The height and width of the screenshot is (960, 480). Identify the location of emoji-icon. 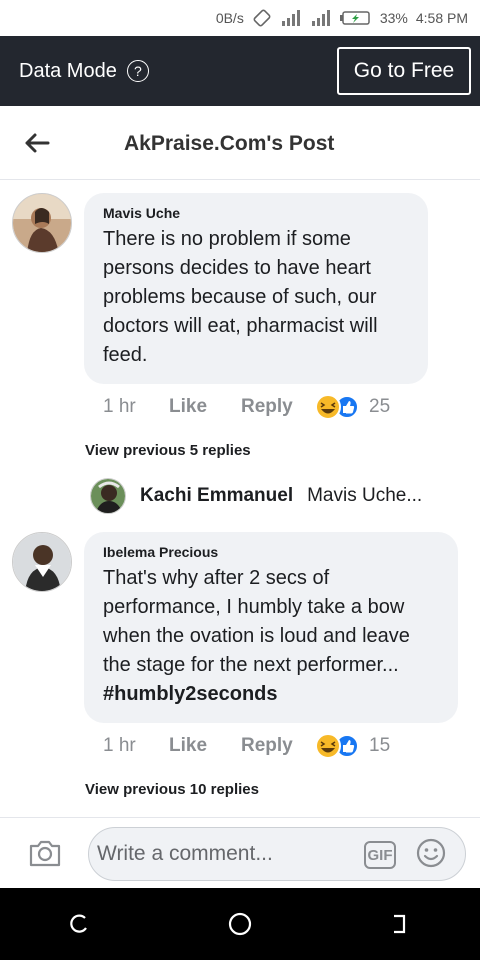
(431, 855).